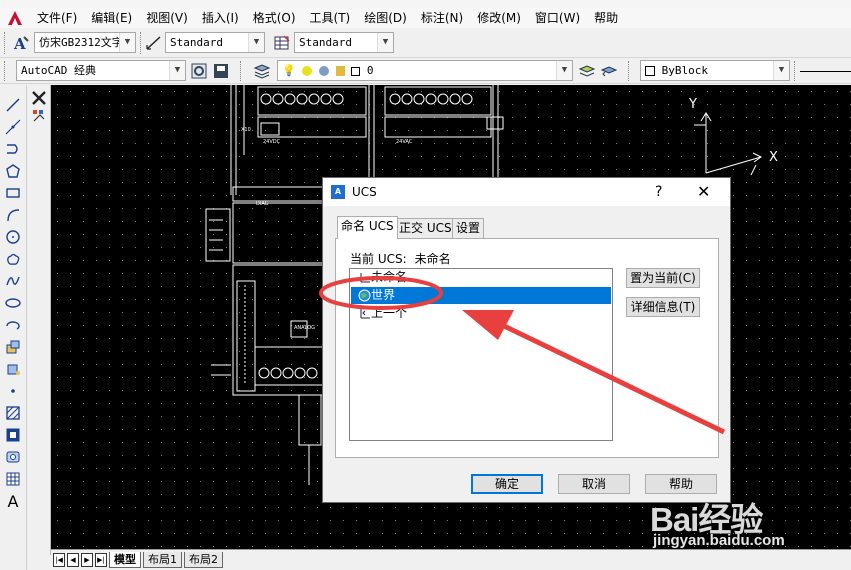  Describe the element at coordinates (162, 560) in the screenshot. I see `tab-layout1: 布局1` at that location.